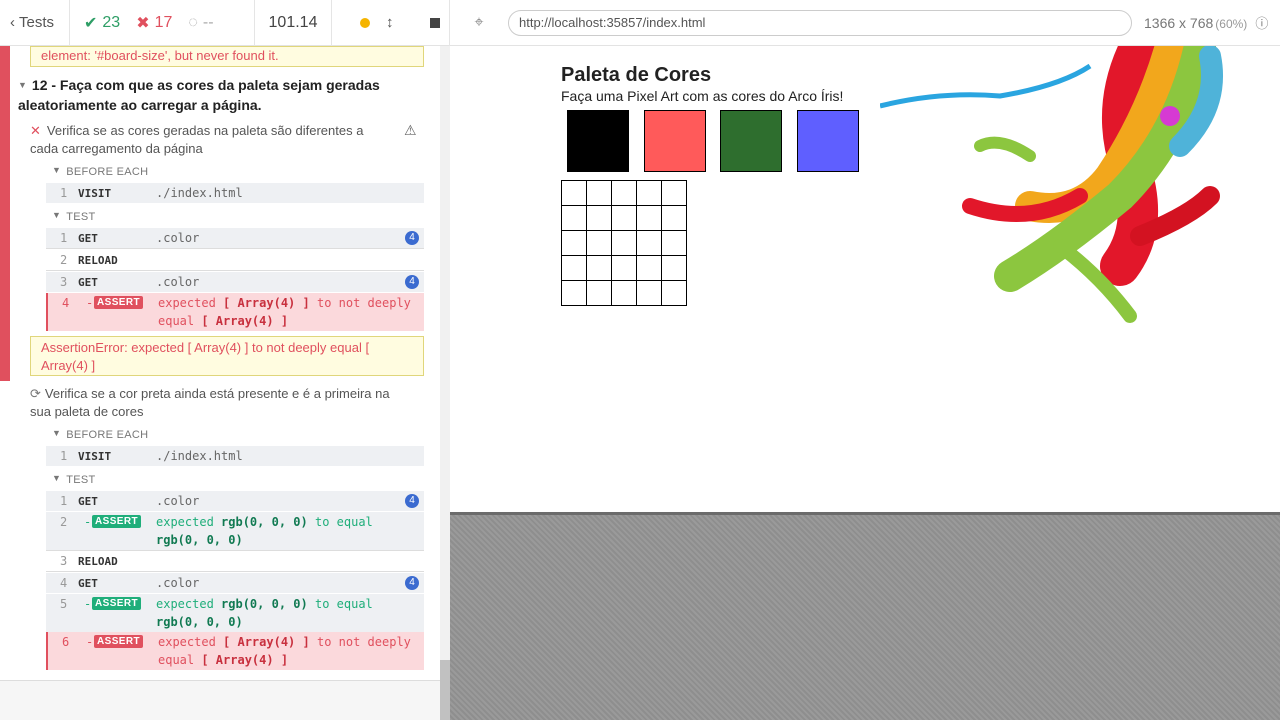 This screenshot has width=1280, height=720. I want to click on page-title: Paleta de Cores, so click(636, 75).